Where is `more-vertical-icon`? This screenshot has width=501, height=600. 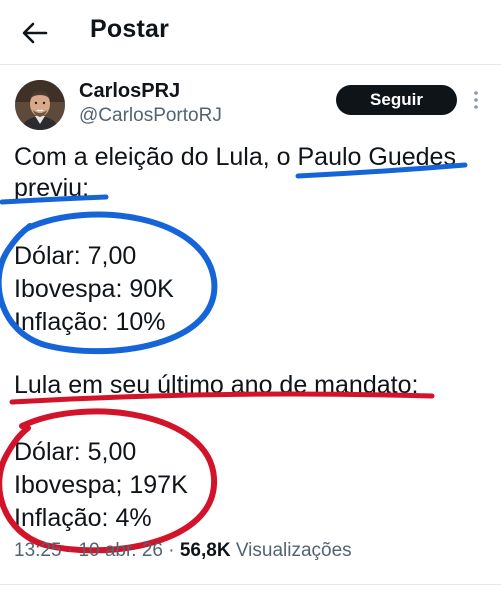
more-vertical-icon is located at coordinates (476, 100).